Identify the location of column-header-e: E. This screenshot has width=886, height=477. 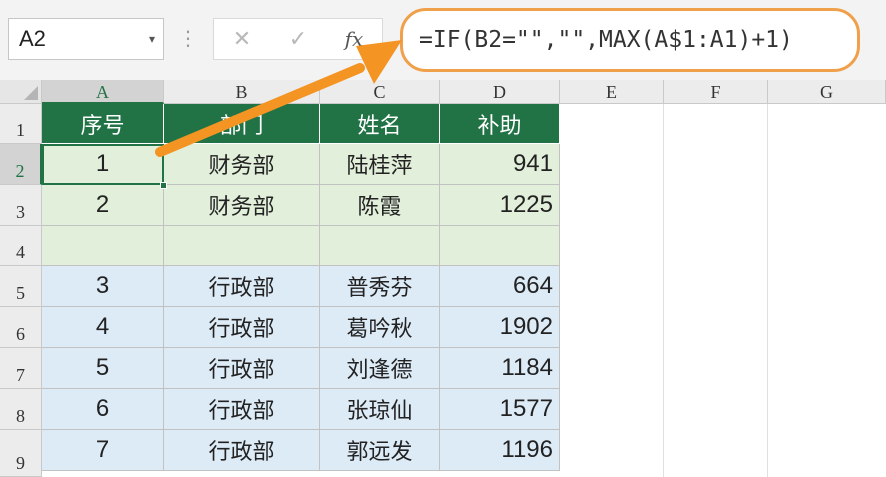
(612, 92).